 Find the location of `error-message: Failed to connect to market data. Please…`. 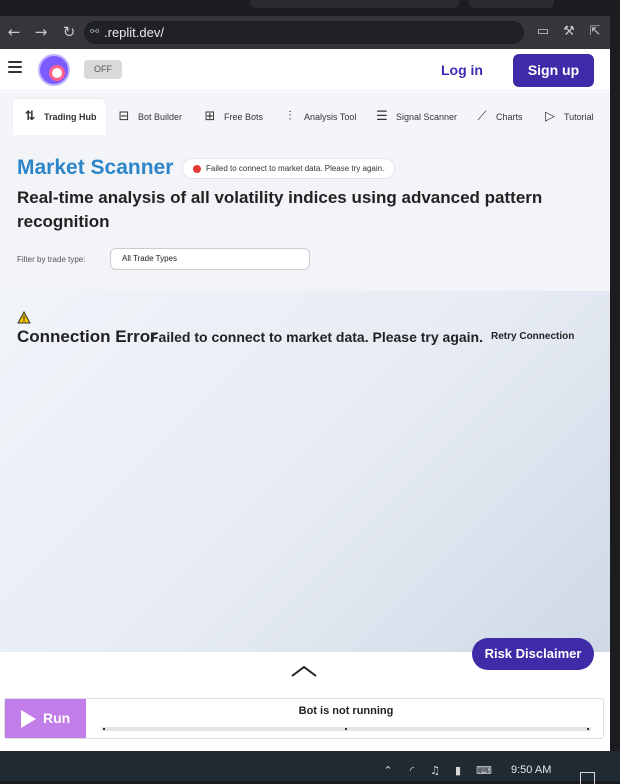

error-message: Failed to connect to market data. Please… is located at coordinates (316, 337).